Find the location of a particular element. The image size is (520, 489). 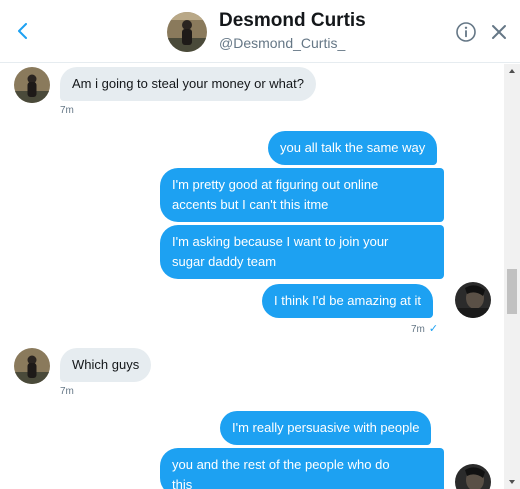

info-button is located at coordinates (466, 32).